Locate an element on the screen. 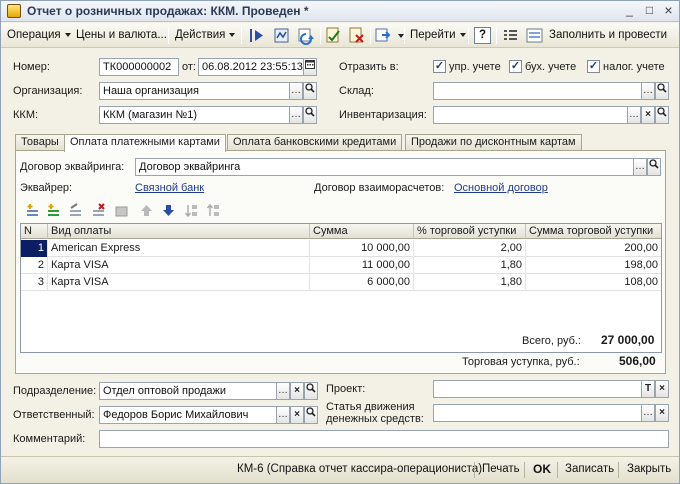  organization-search-button is located at coordinates (310, 91).